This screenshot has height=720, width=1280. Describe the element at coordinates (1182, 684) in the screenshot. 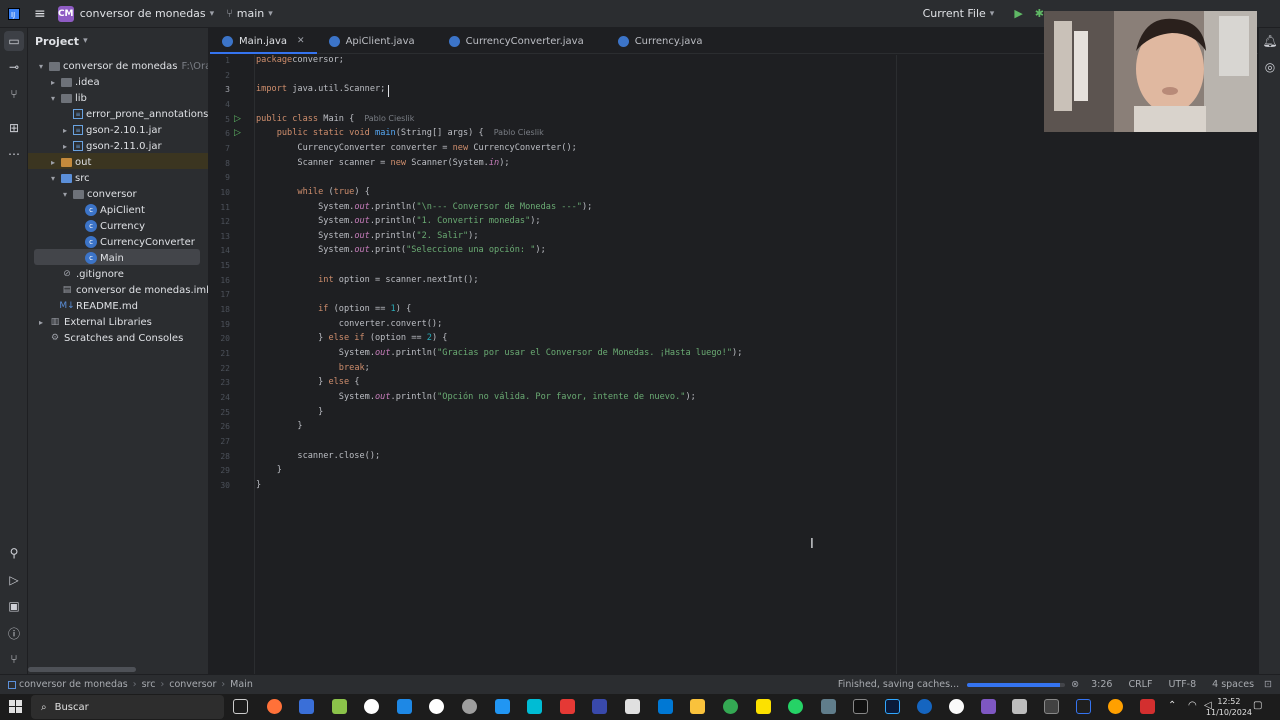

I see `file-encoding: UTF-8` at that location.